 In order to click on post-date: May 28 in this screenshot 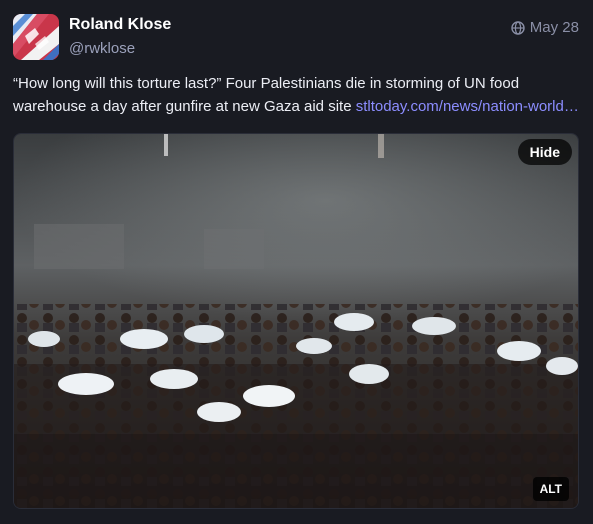, I will do `click(554, 27)`.